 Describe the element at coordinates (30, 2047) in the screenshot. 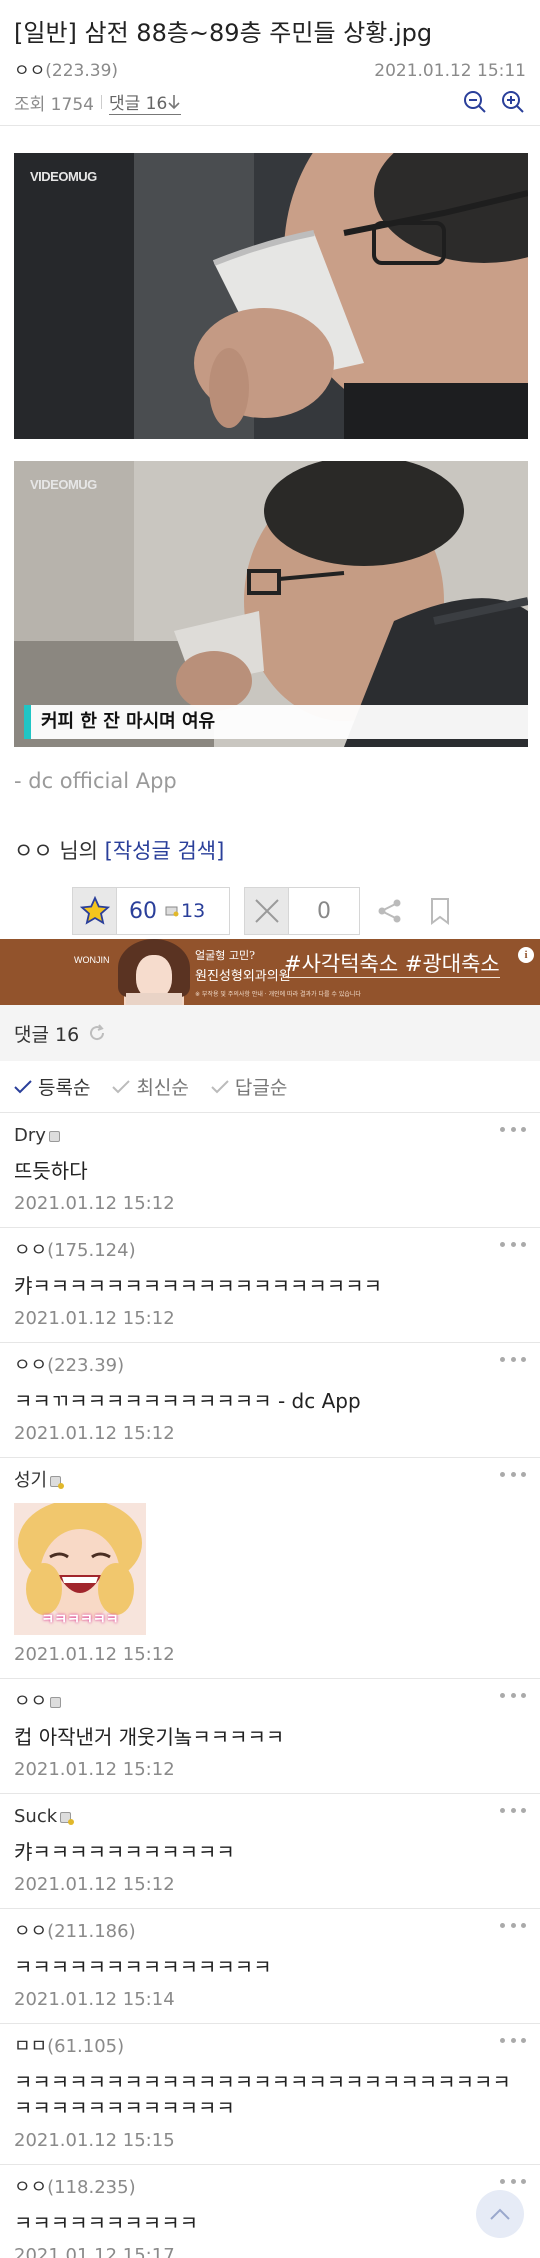

I see `comment-author: ㅁㅁ` at that location.